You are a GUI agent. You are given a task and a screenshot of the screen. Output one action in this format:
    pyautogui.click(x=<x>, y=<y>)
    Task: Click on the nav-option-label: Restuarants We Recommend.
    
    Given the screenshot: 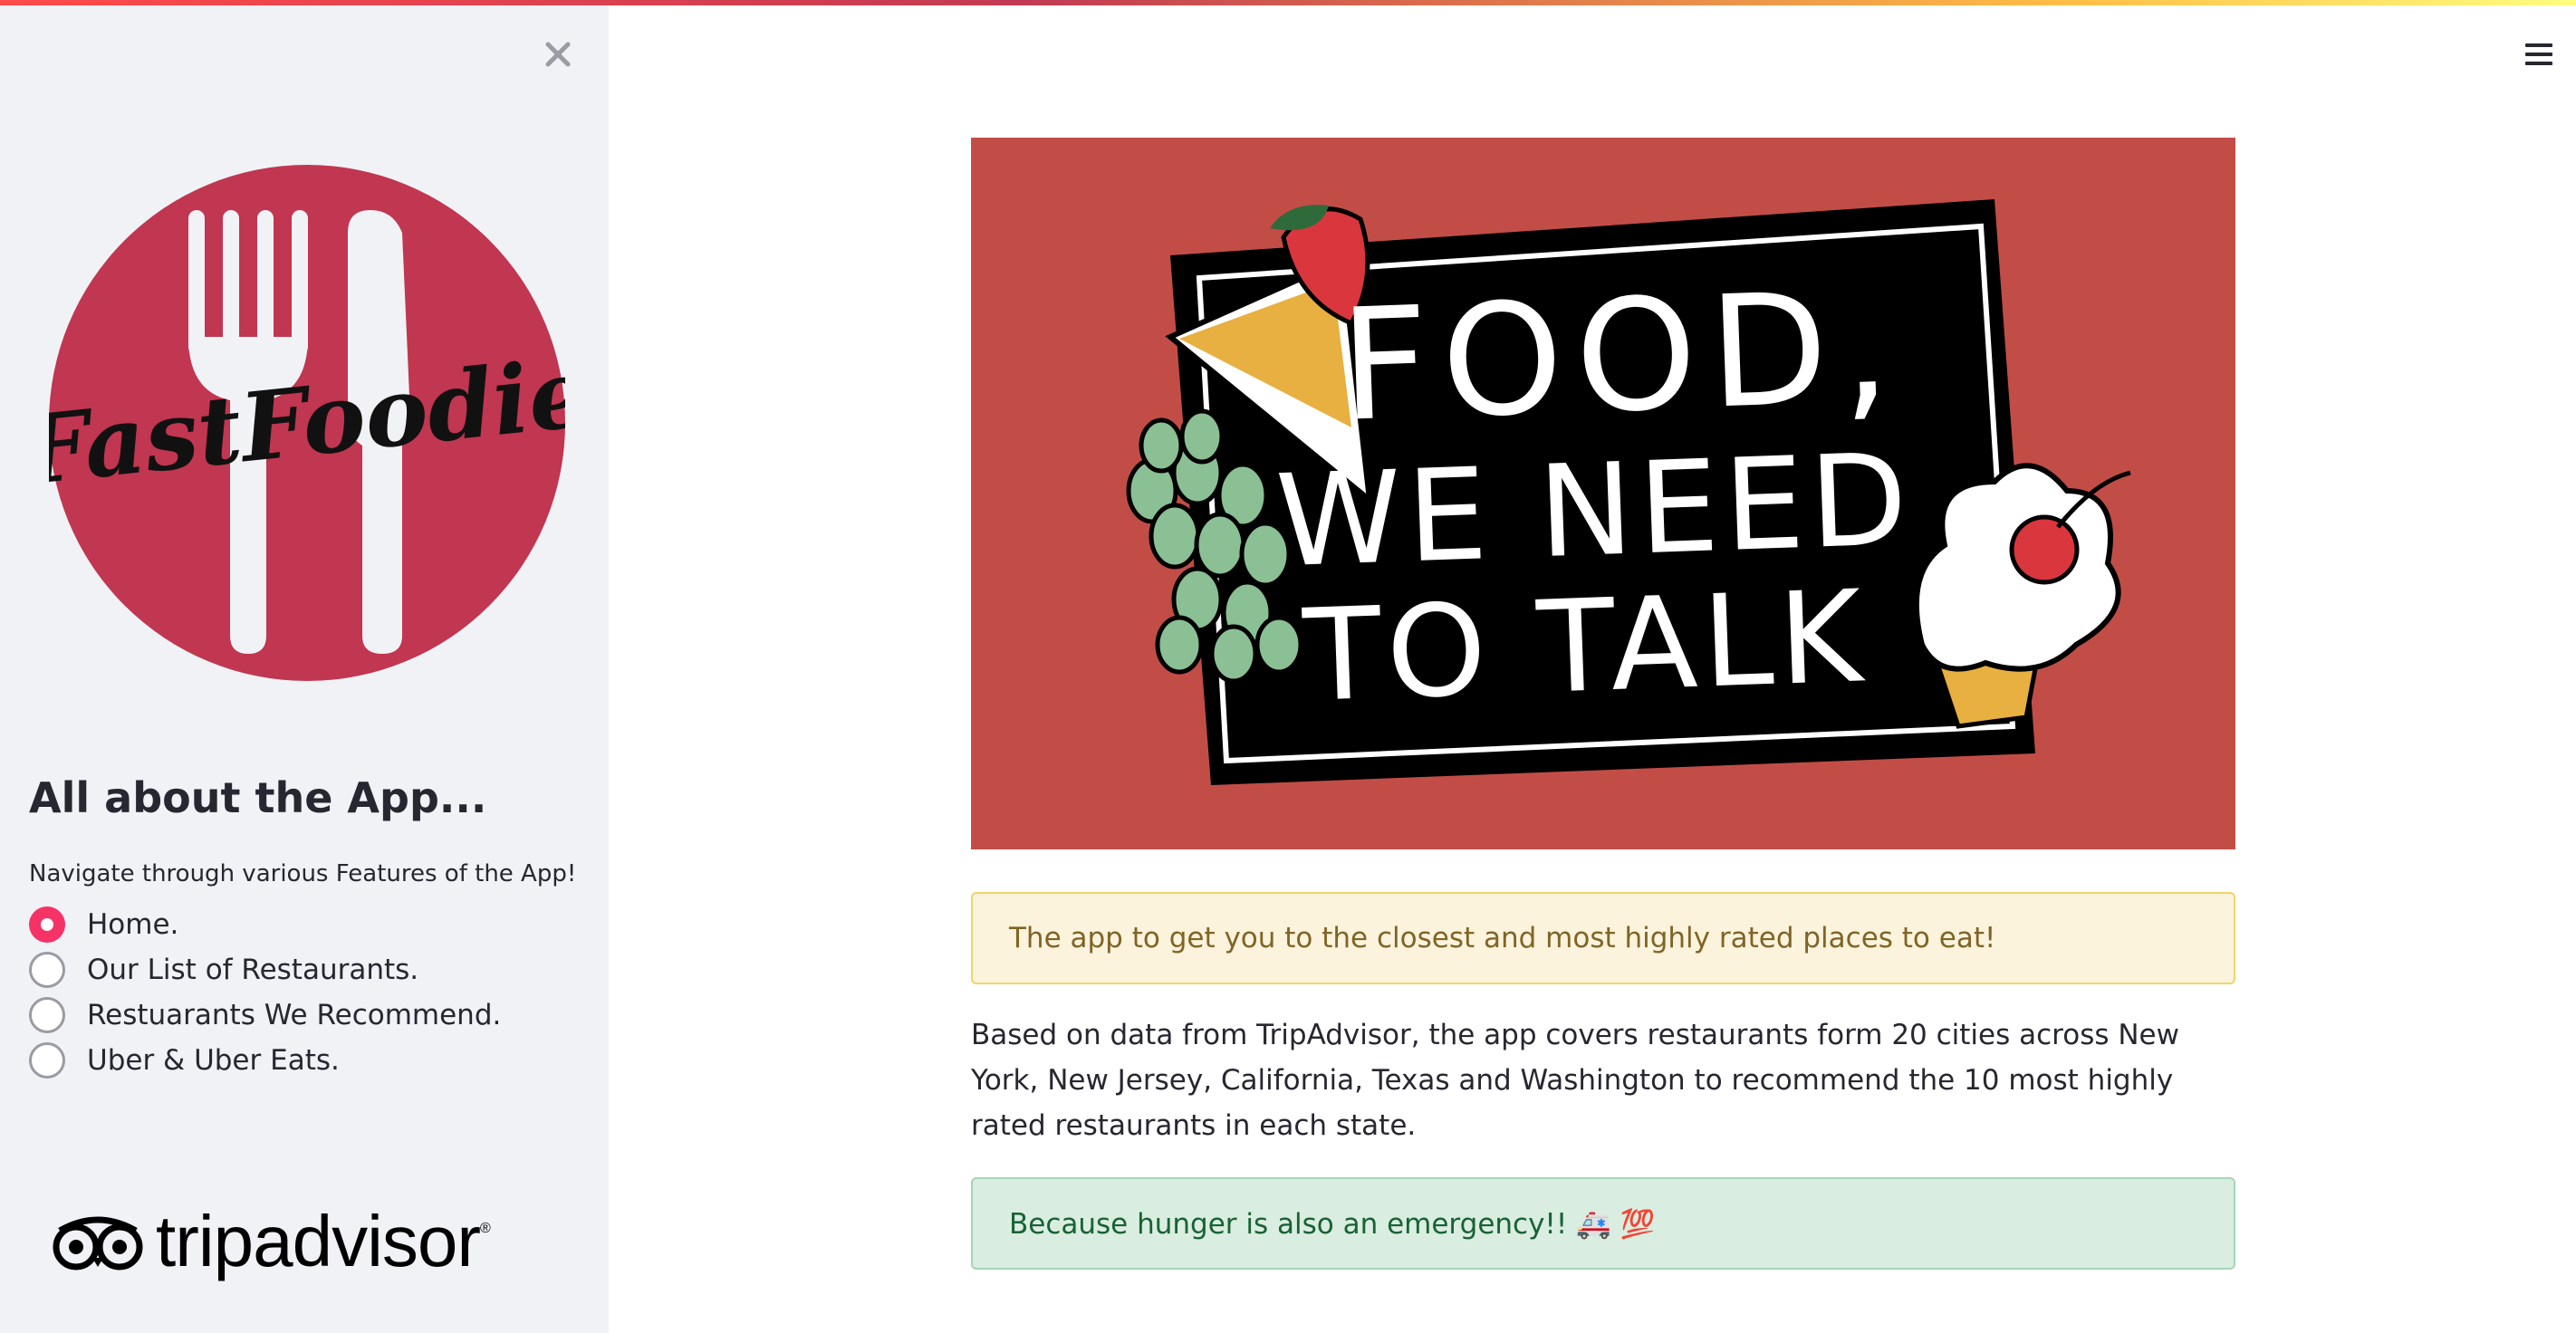 What is the action you would take?
    pyautogui.click(x=294, y=1015)
    